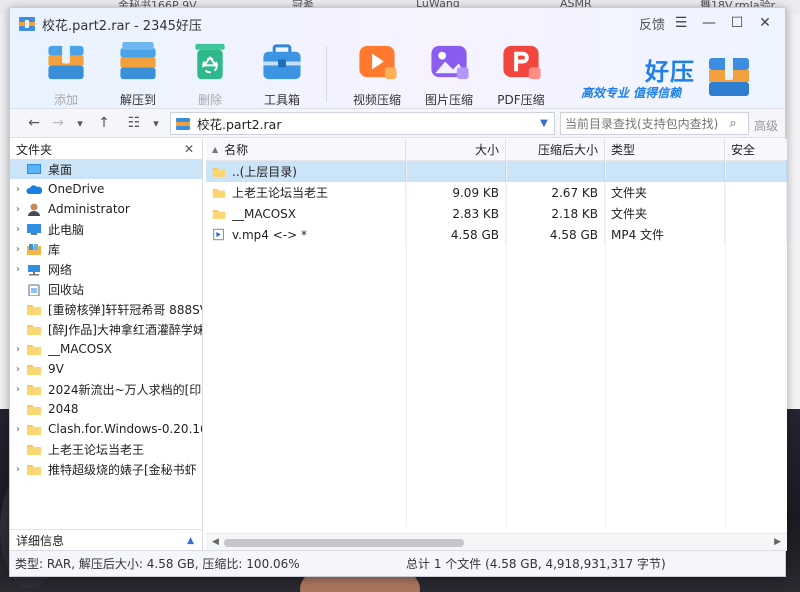 The width and height of the screenshot is (800, 592). Describe the element at coordinates (183, 123) in the screenshot. I see `archive-file-icon` at that location.